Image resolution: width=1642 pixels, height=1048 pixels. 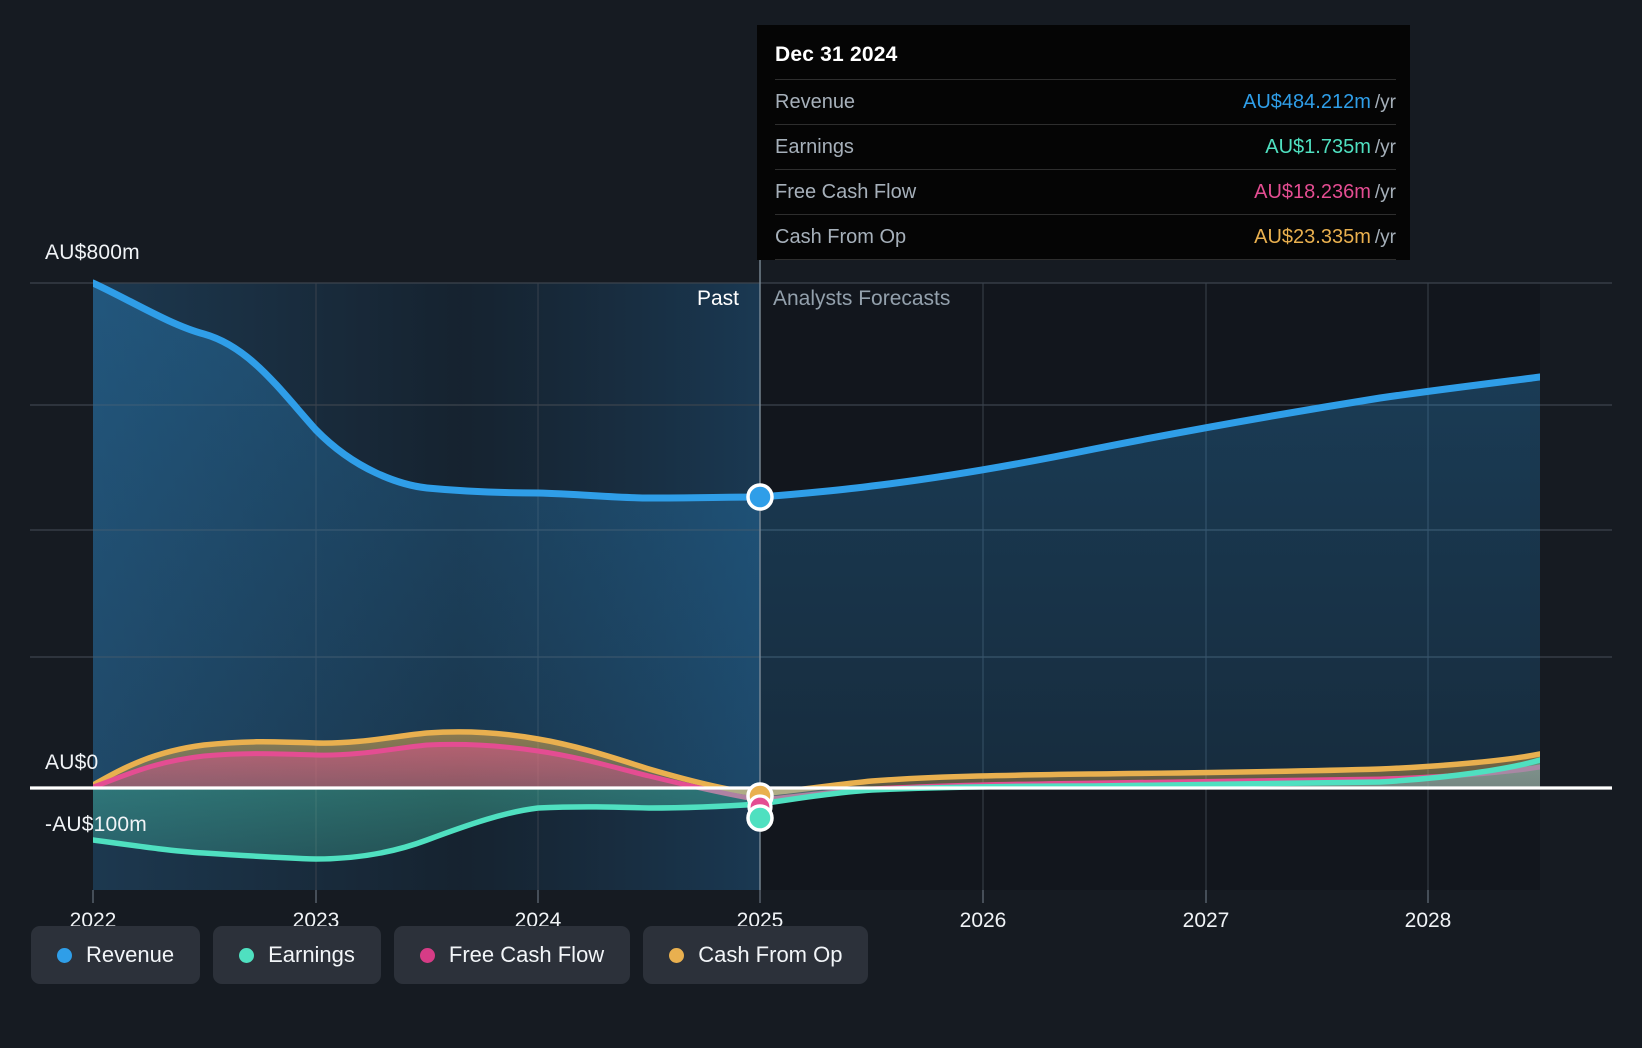 I want to click on past-label: Past, so click(x=718, y=298).